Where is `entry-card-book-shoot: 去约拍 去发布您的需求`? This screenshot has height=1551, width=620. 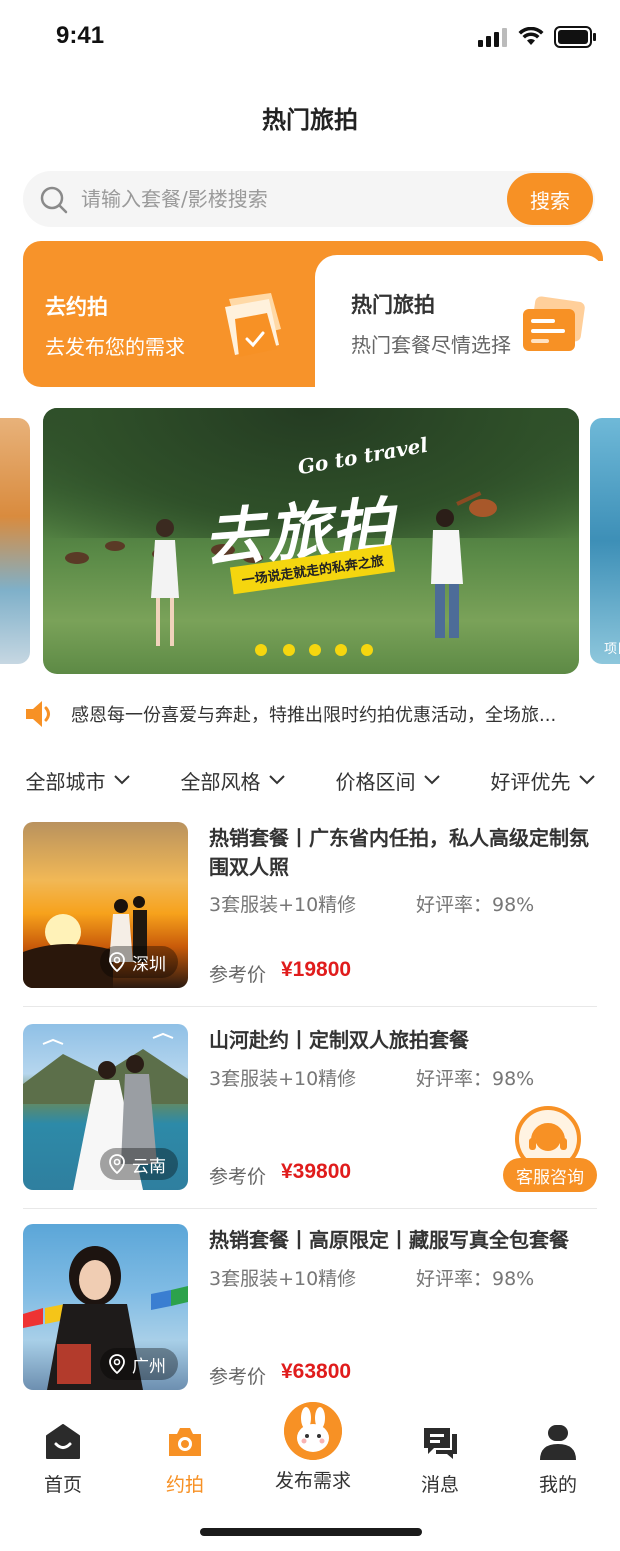
entry-card-book-shoot: 去约拍 去发布您的需求 is located at coordinates (183, 314).